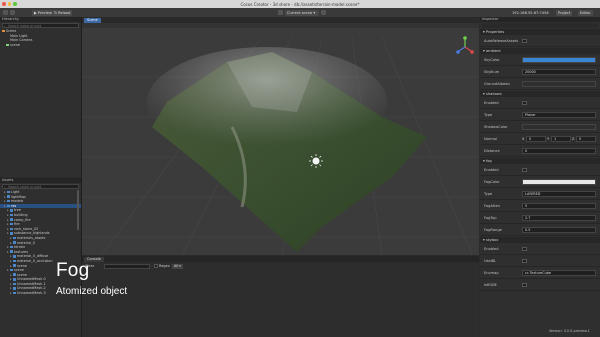  I want to click on preview-button: ▶ Preview, so click(43, 12).